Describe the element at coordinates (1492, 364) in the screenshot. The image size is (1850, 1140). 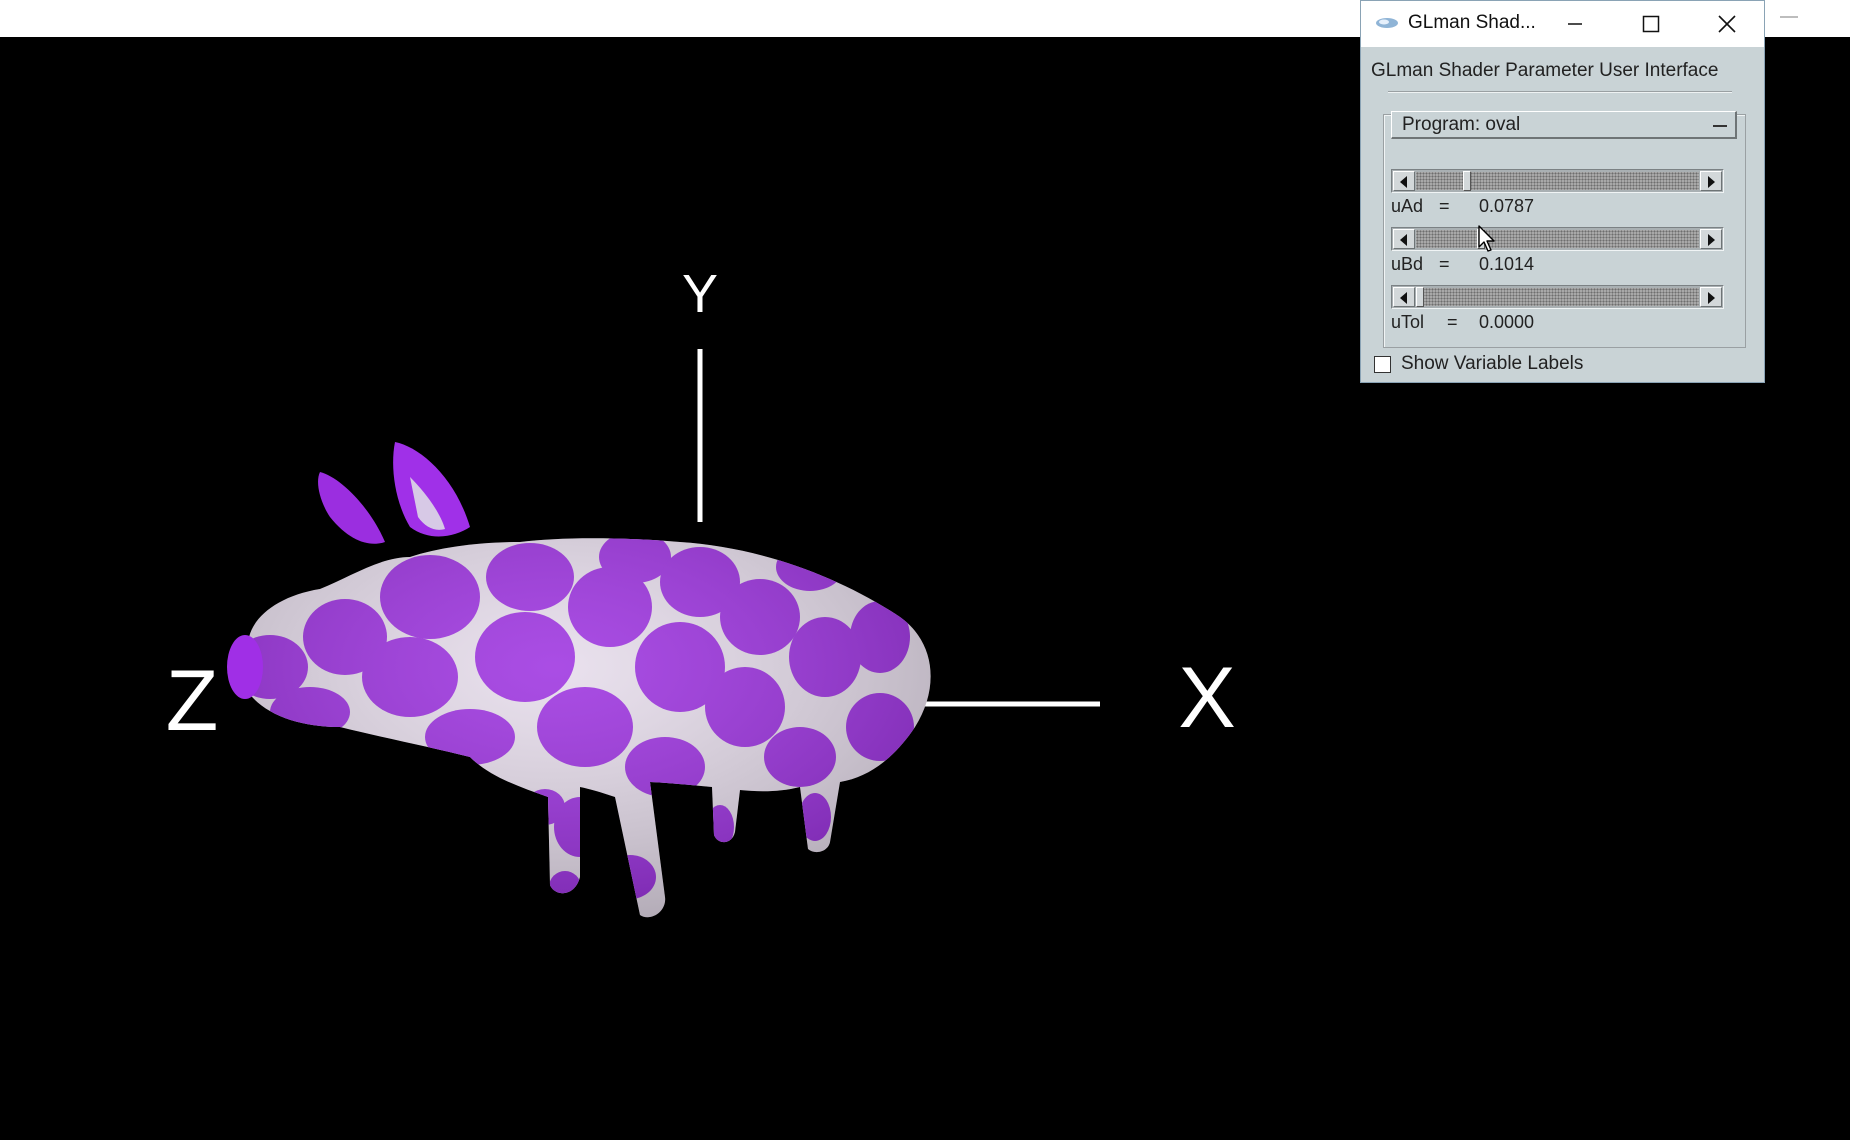
I see `show-variable-labels-label: Show Variable Labels` at that location.